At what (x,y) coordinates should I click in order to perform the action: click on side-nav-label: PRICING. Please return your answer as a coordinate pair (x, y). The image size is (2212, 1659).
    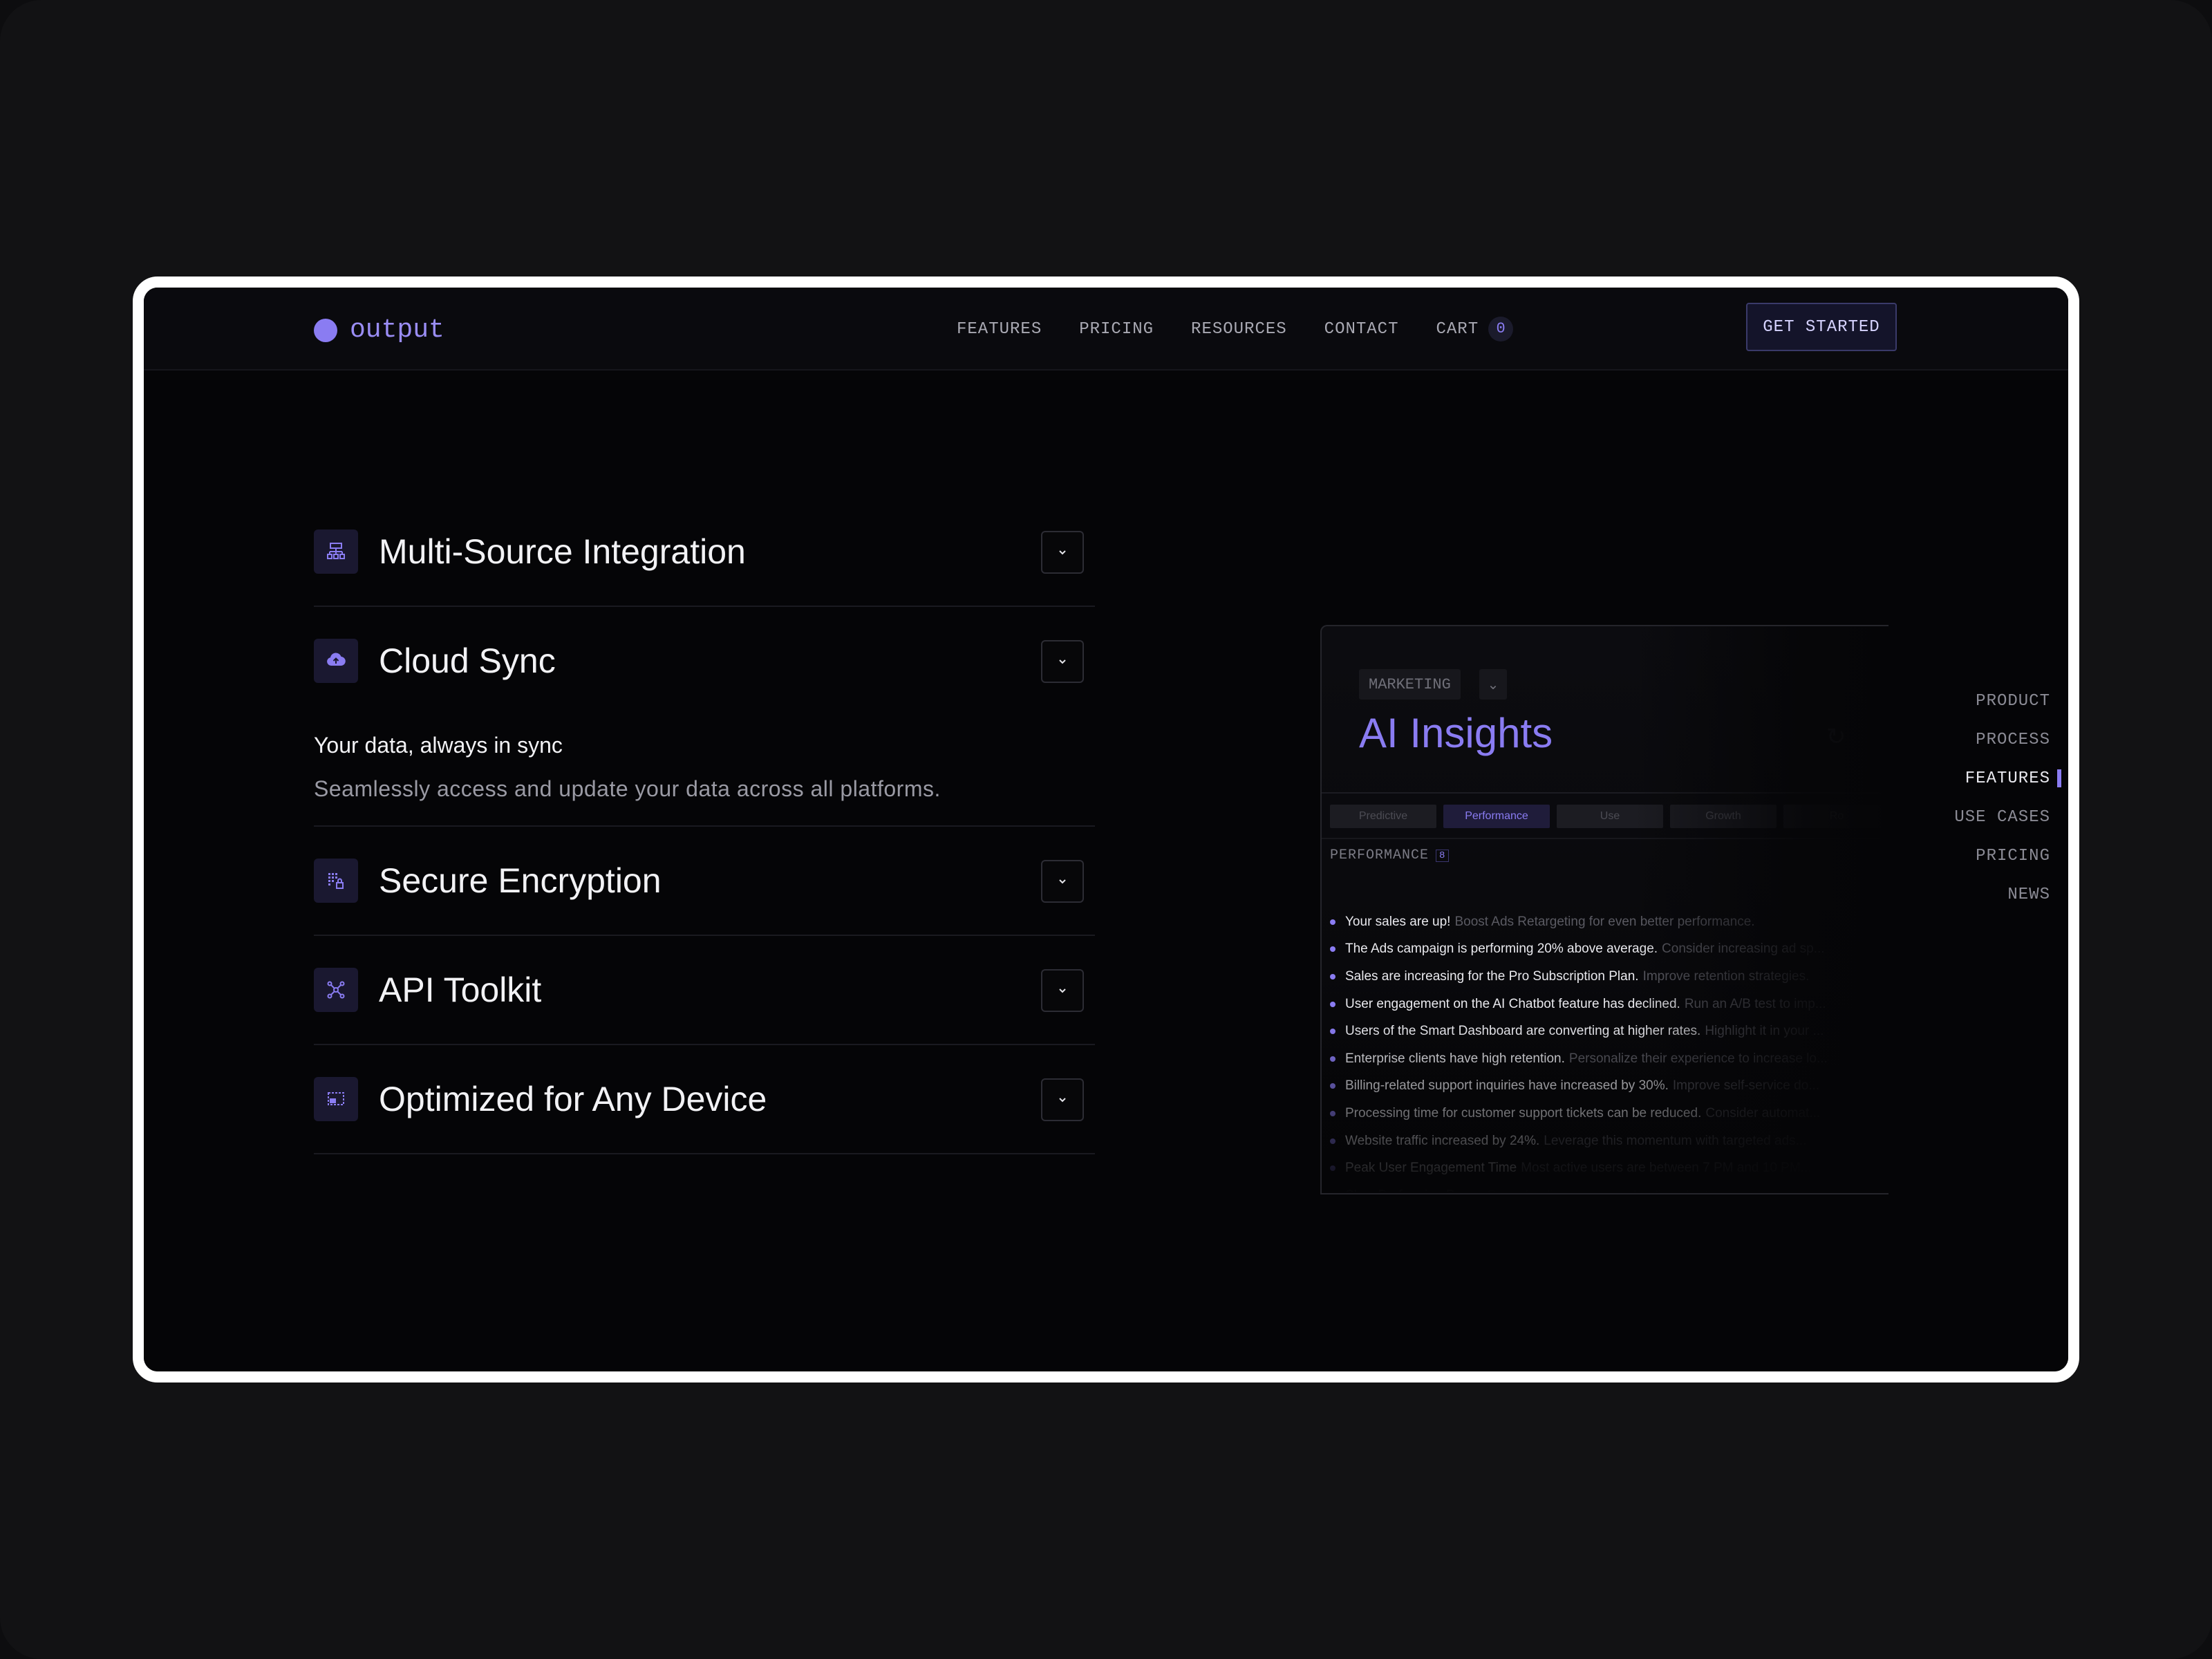
    Looking at the image, I should click on (2013, 855).